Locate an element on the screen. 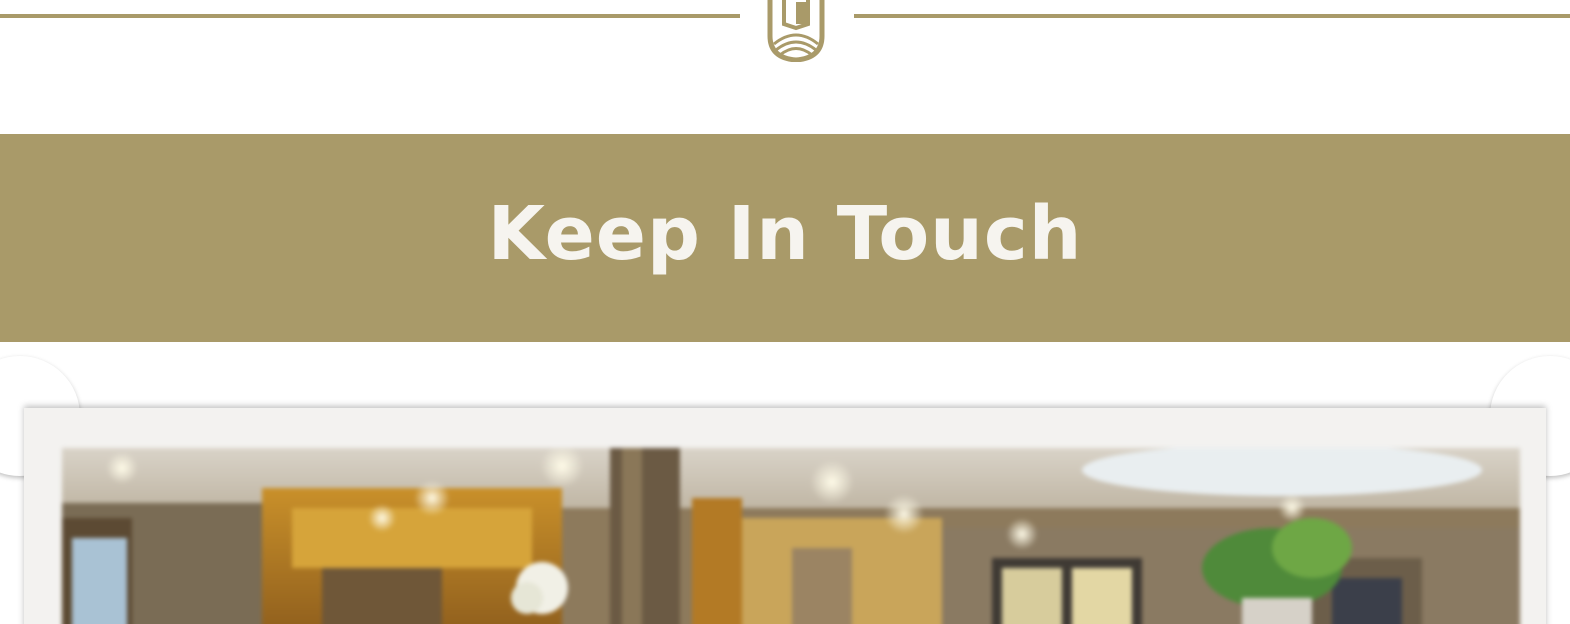  divider-line-left is located at coordinates (370, 16).